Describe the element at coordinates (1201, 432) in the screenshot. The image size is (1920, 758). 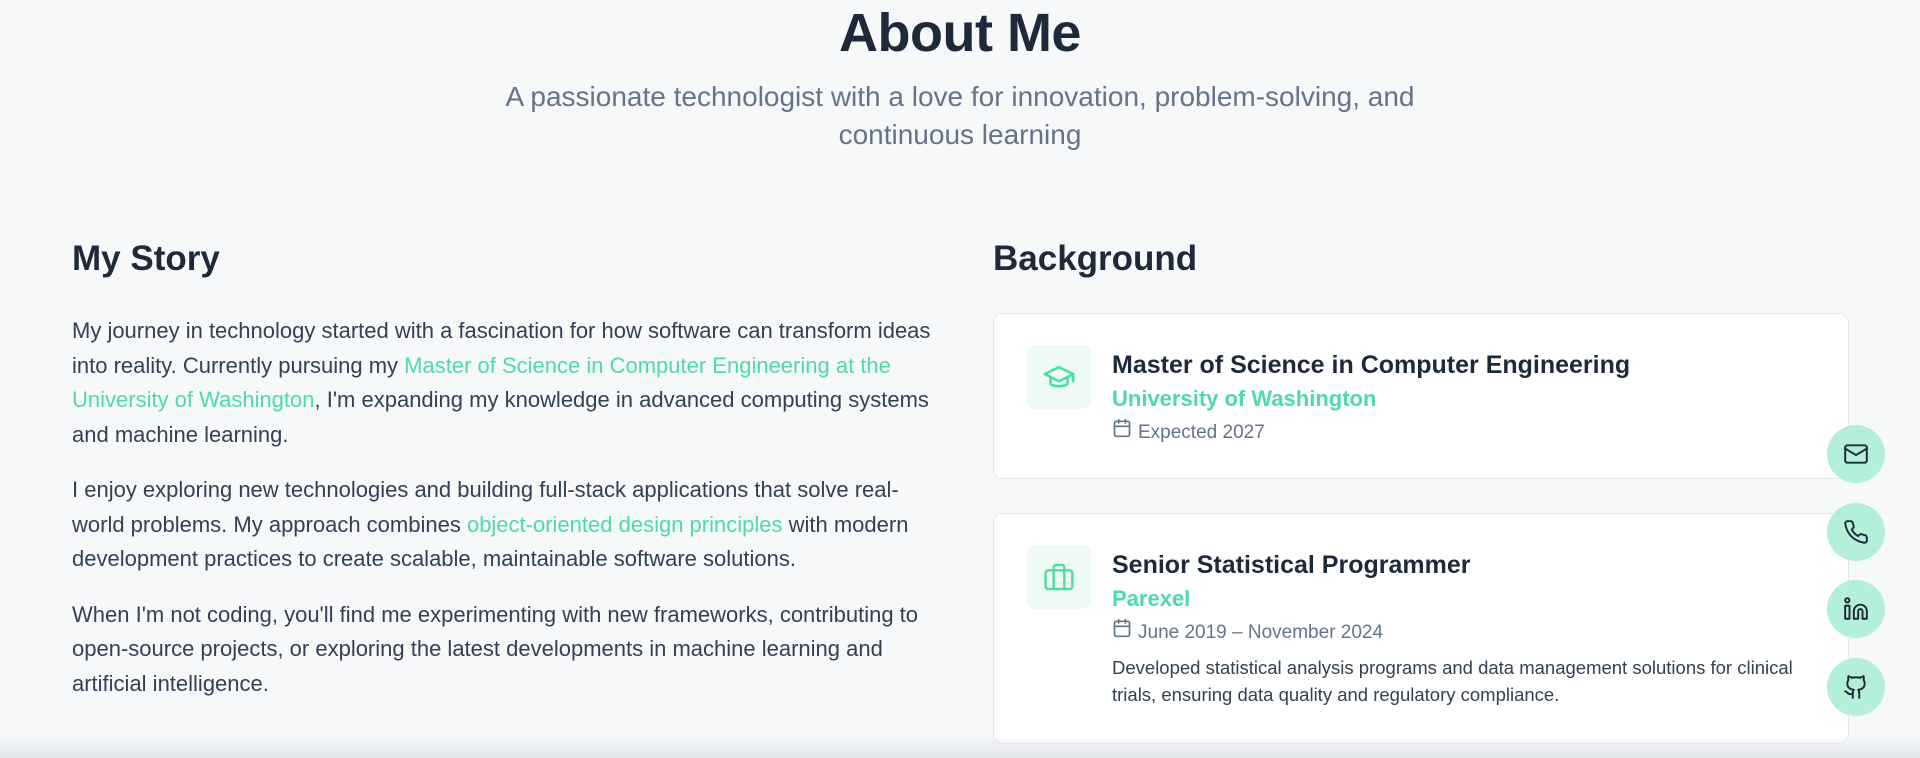
I see `education-date-text: Expected 2027` at that location.